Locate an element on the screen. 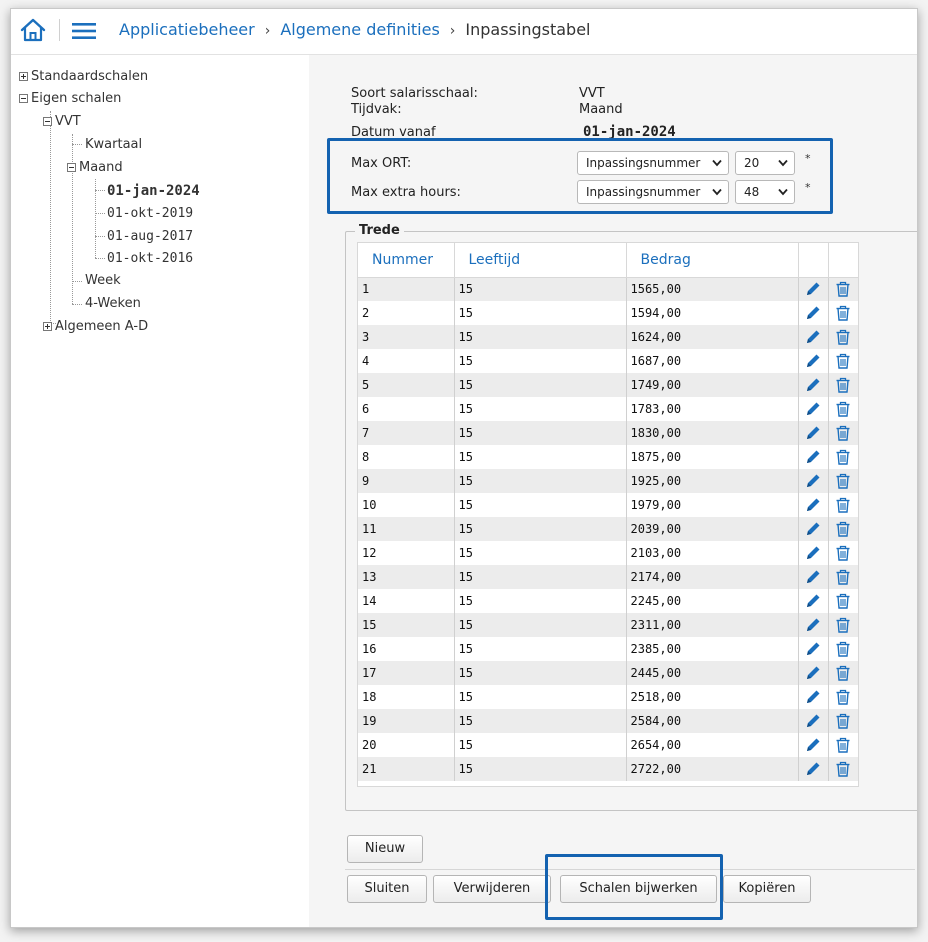  table-row: 4 15 1687,00 is located at coordinates (608, 361).